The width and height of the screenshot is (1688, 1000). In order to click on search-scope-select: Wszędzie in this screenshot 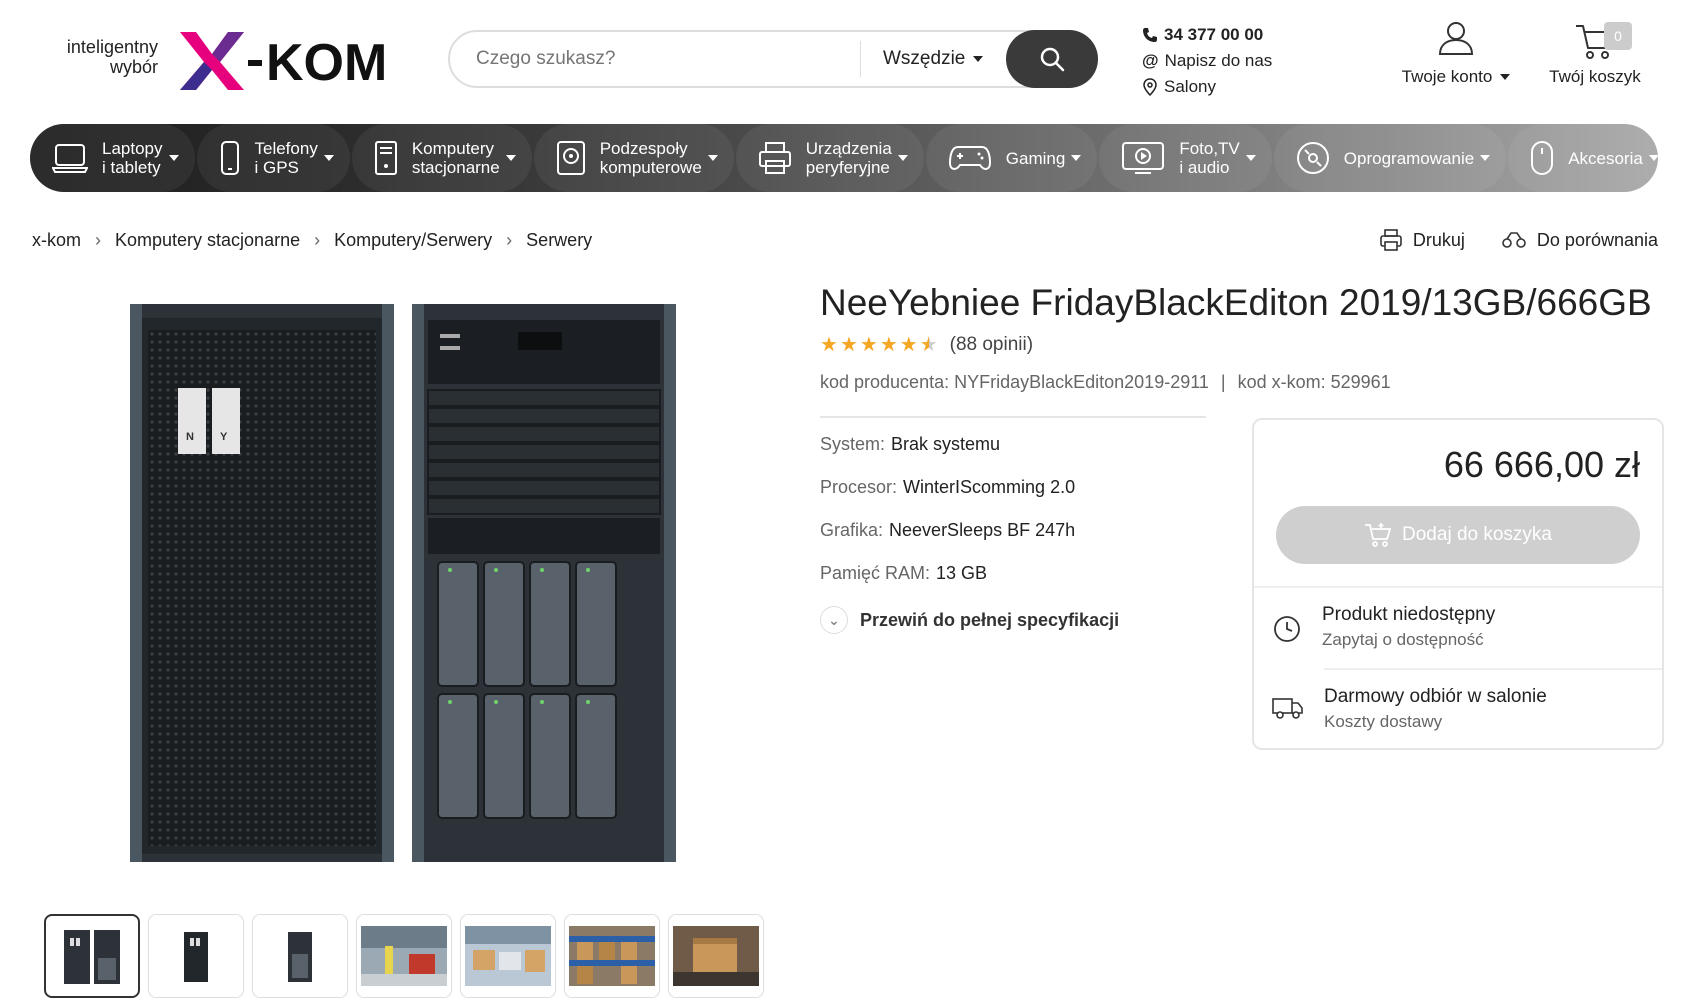, I will do `click(937, 59)`.